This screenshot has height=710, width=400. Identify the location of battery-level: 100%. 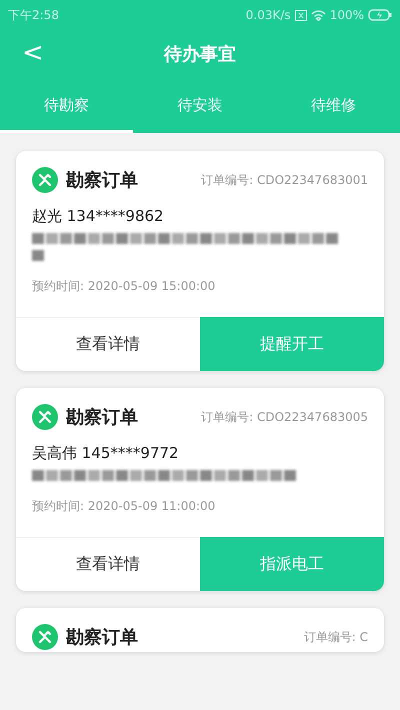
(347, 15).